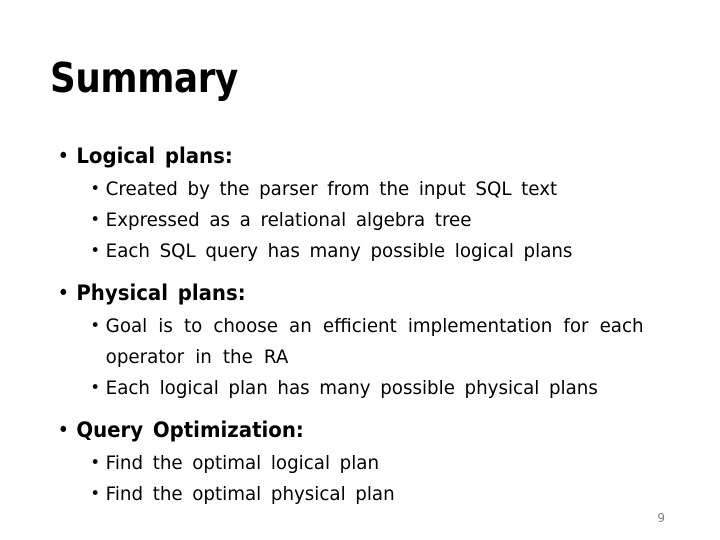 The height and width of the screenshot is (540, 720). I want to click on level1-bullet-label: Physical plans:, so click(161, 293).